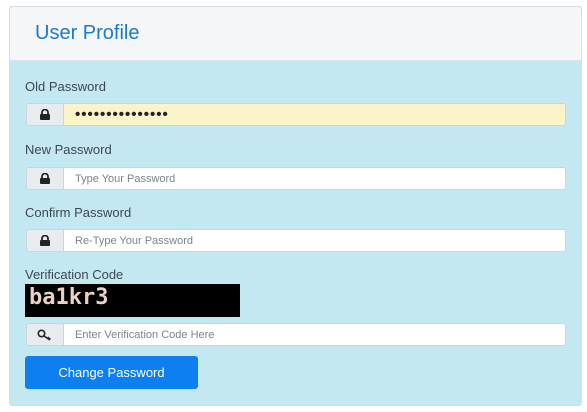 The height and width of the screenshot is (412, 587). Describe the element at coordinates (295, 34) in the screenshot. I see `panel-header: User Profile` at that location.